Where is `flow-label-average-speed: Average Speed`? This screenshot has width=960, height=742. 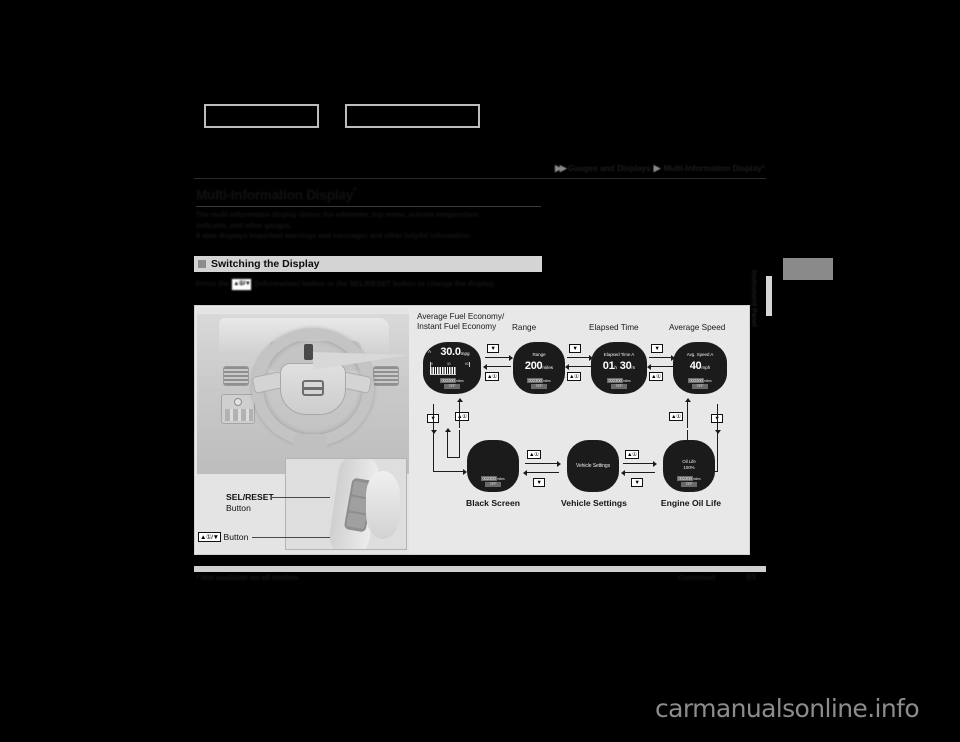 flow-label-average-speed: Average Speed is located at coordinates (697, 327).